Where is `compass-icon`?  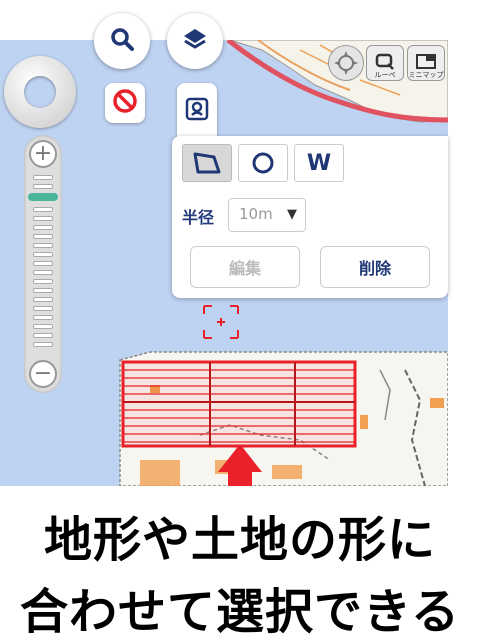 compass-icon is located at coordinates (346, 63).